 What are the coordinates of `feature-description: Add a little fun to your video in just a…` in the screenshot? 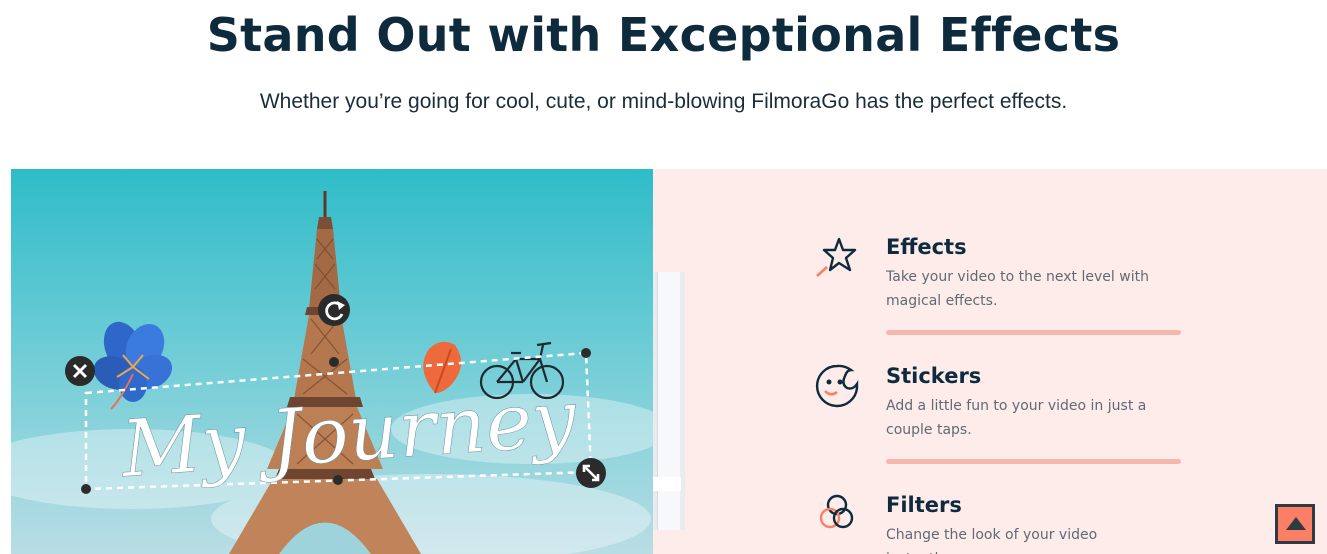 It's located at (1016, 418).